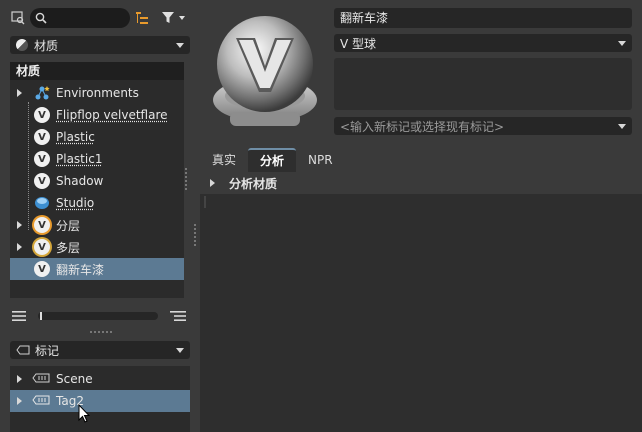 This screenshot has width=642, height=432. I want to click on tag-input-dropdown: <输入新标记或选择现有标记>, so click(483, 126).